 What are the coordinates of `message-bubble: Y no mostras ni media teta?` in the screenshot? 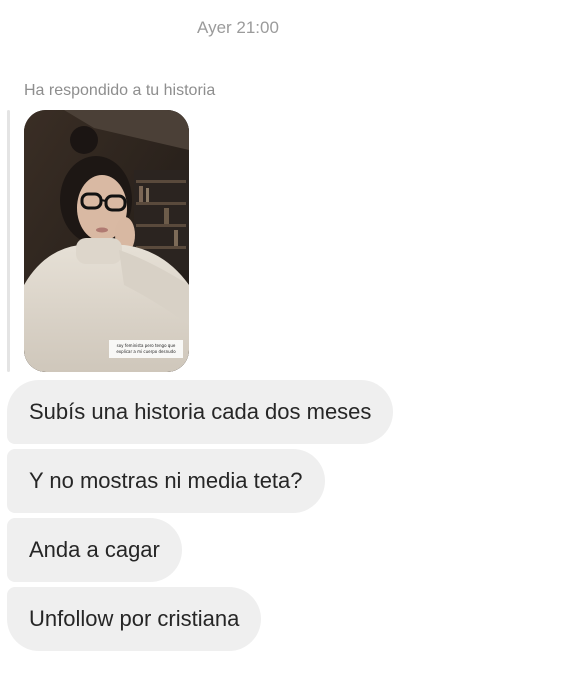 It's located at (166, 481).